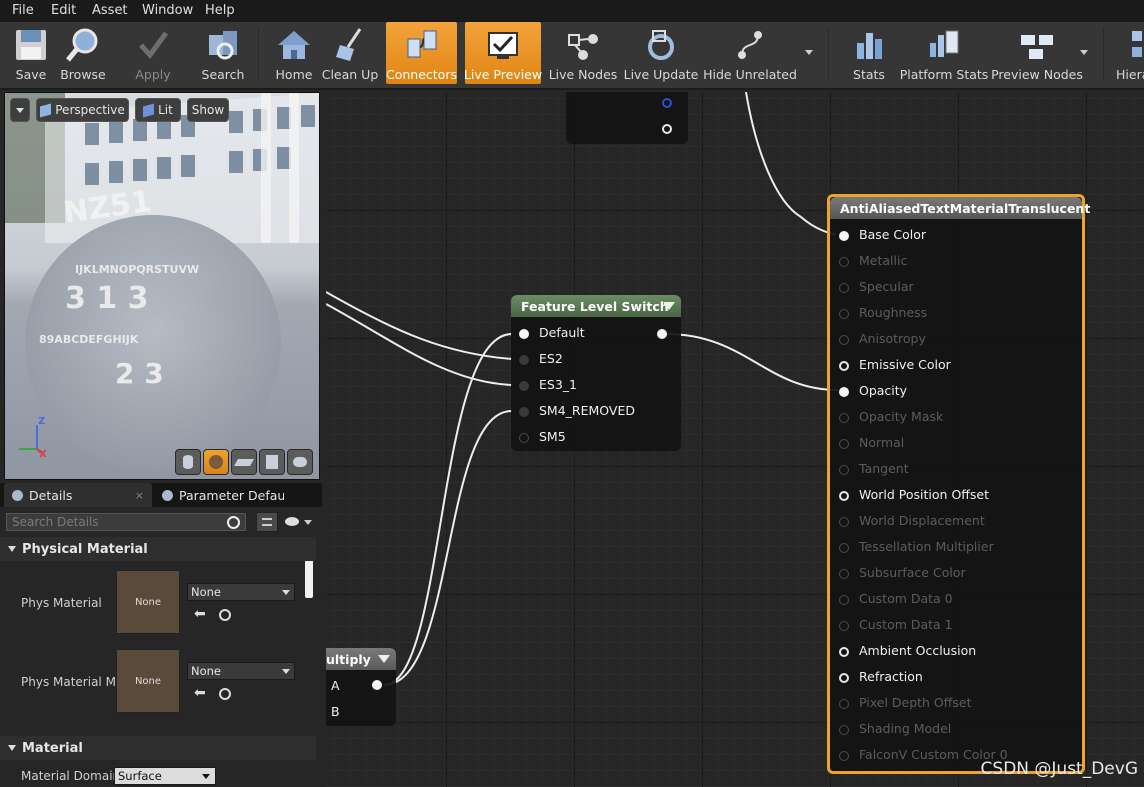 The height and width of the screenshot is (787, 1144). What do you see at coordinates (158, 549) in the screenshot?
I see `physical-material-section: Physical Material` at bounding box center [158, 549].